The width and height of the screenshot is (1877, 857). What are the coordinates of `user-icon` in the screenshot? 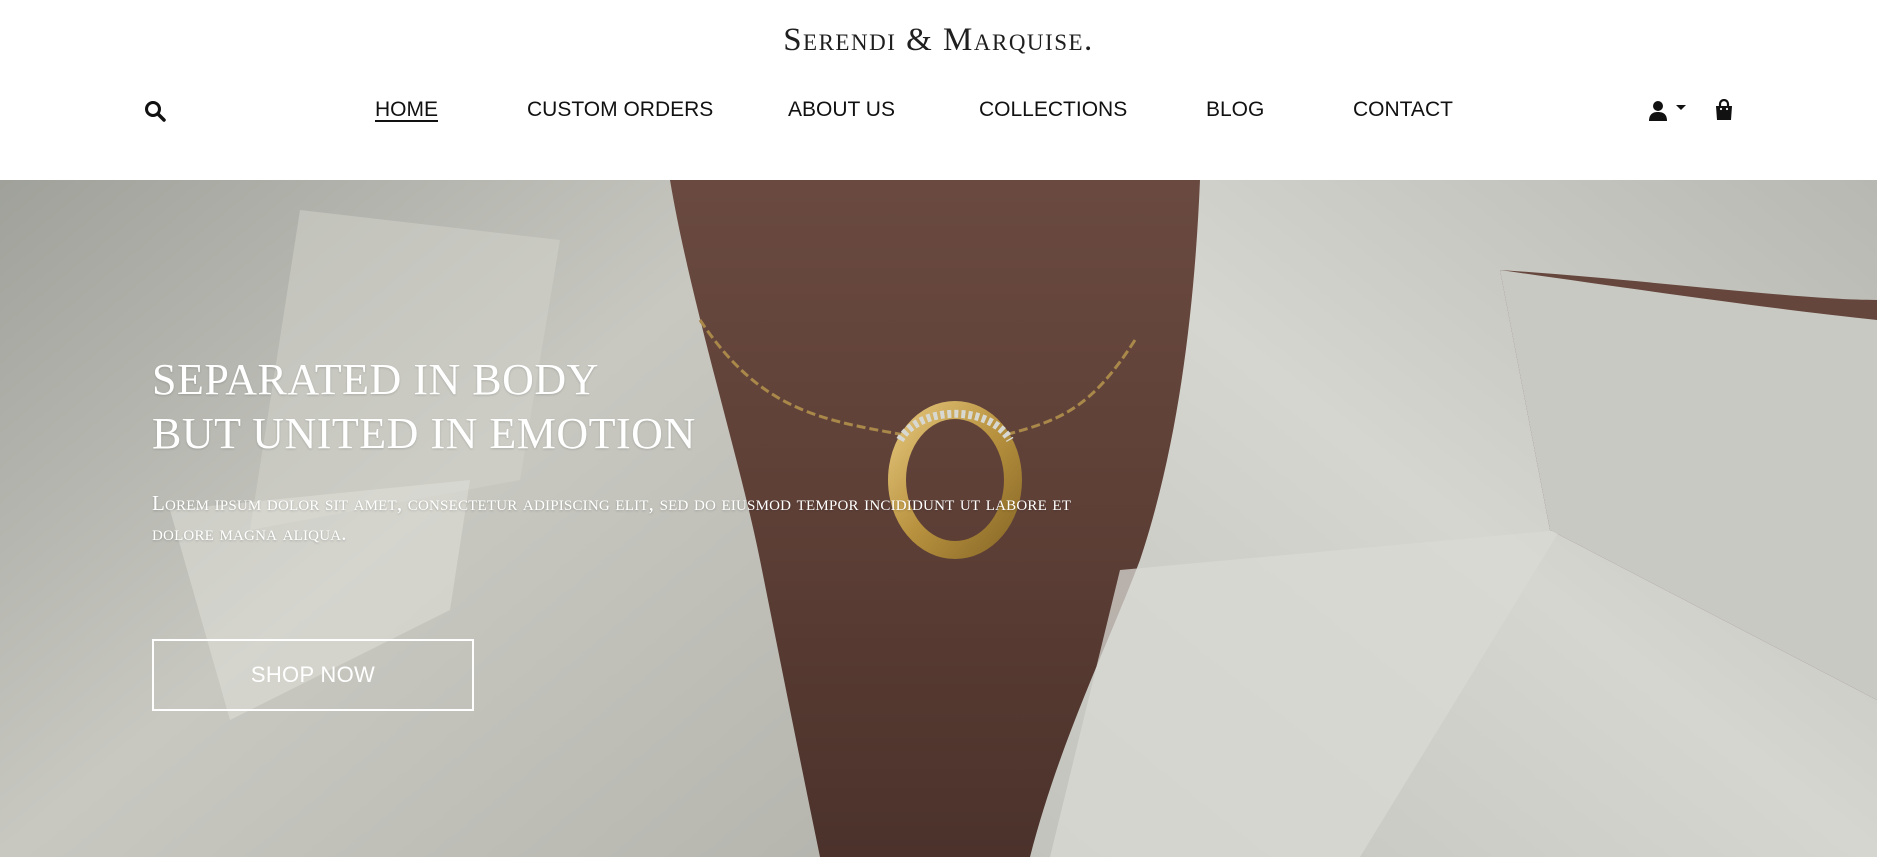 It's located at (1658, 113).